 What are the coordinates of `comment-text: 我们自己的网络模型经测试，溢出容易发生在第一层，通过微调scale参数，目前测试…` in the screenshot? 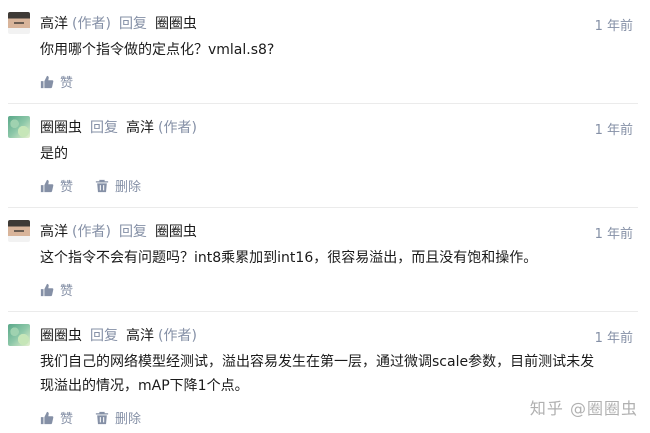 It's located at (335, 374).